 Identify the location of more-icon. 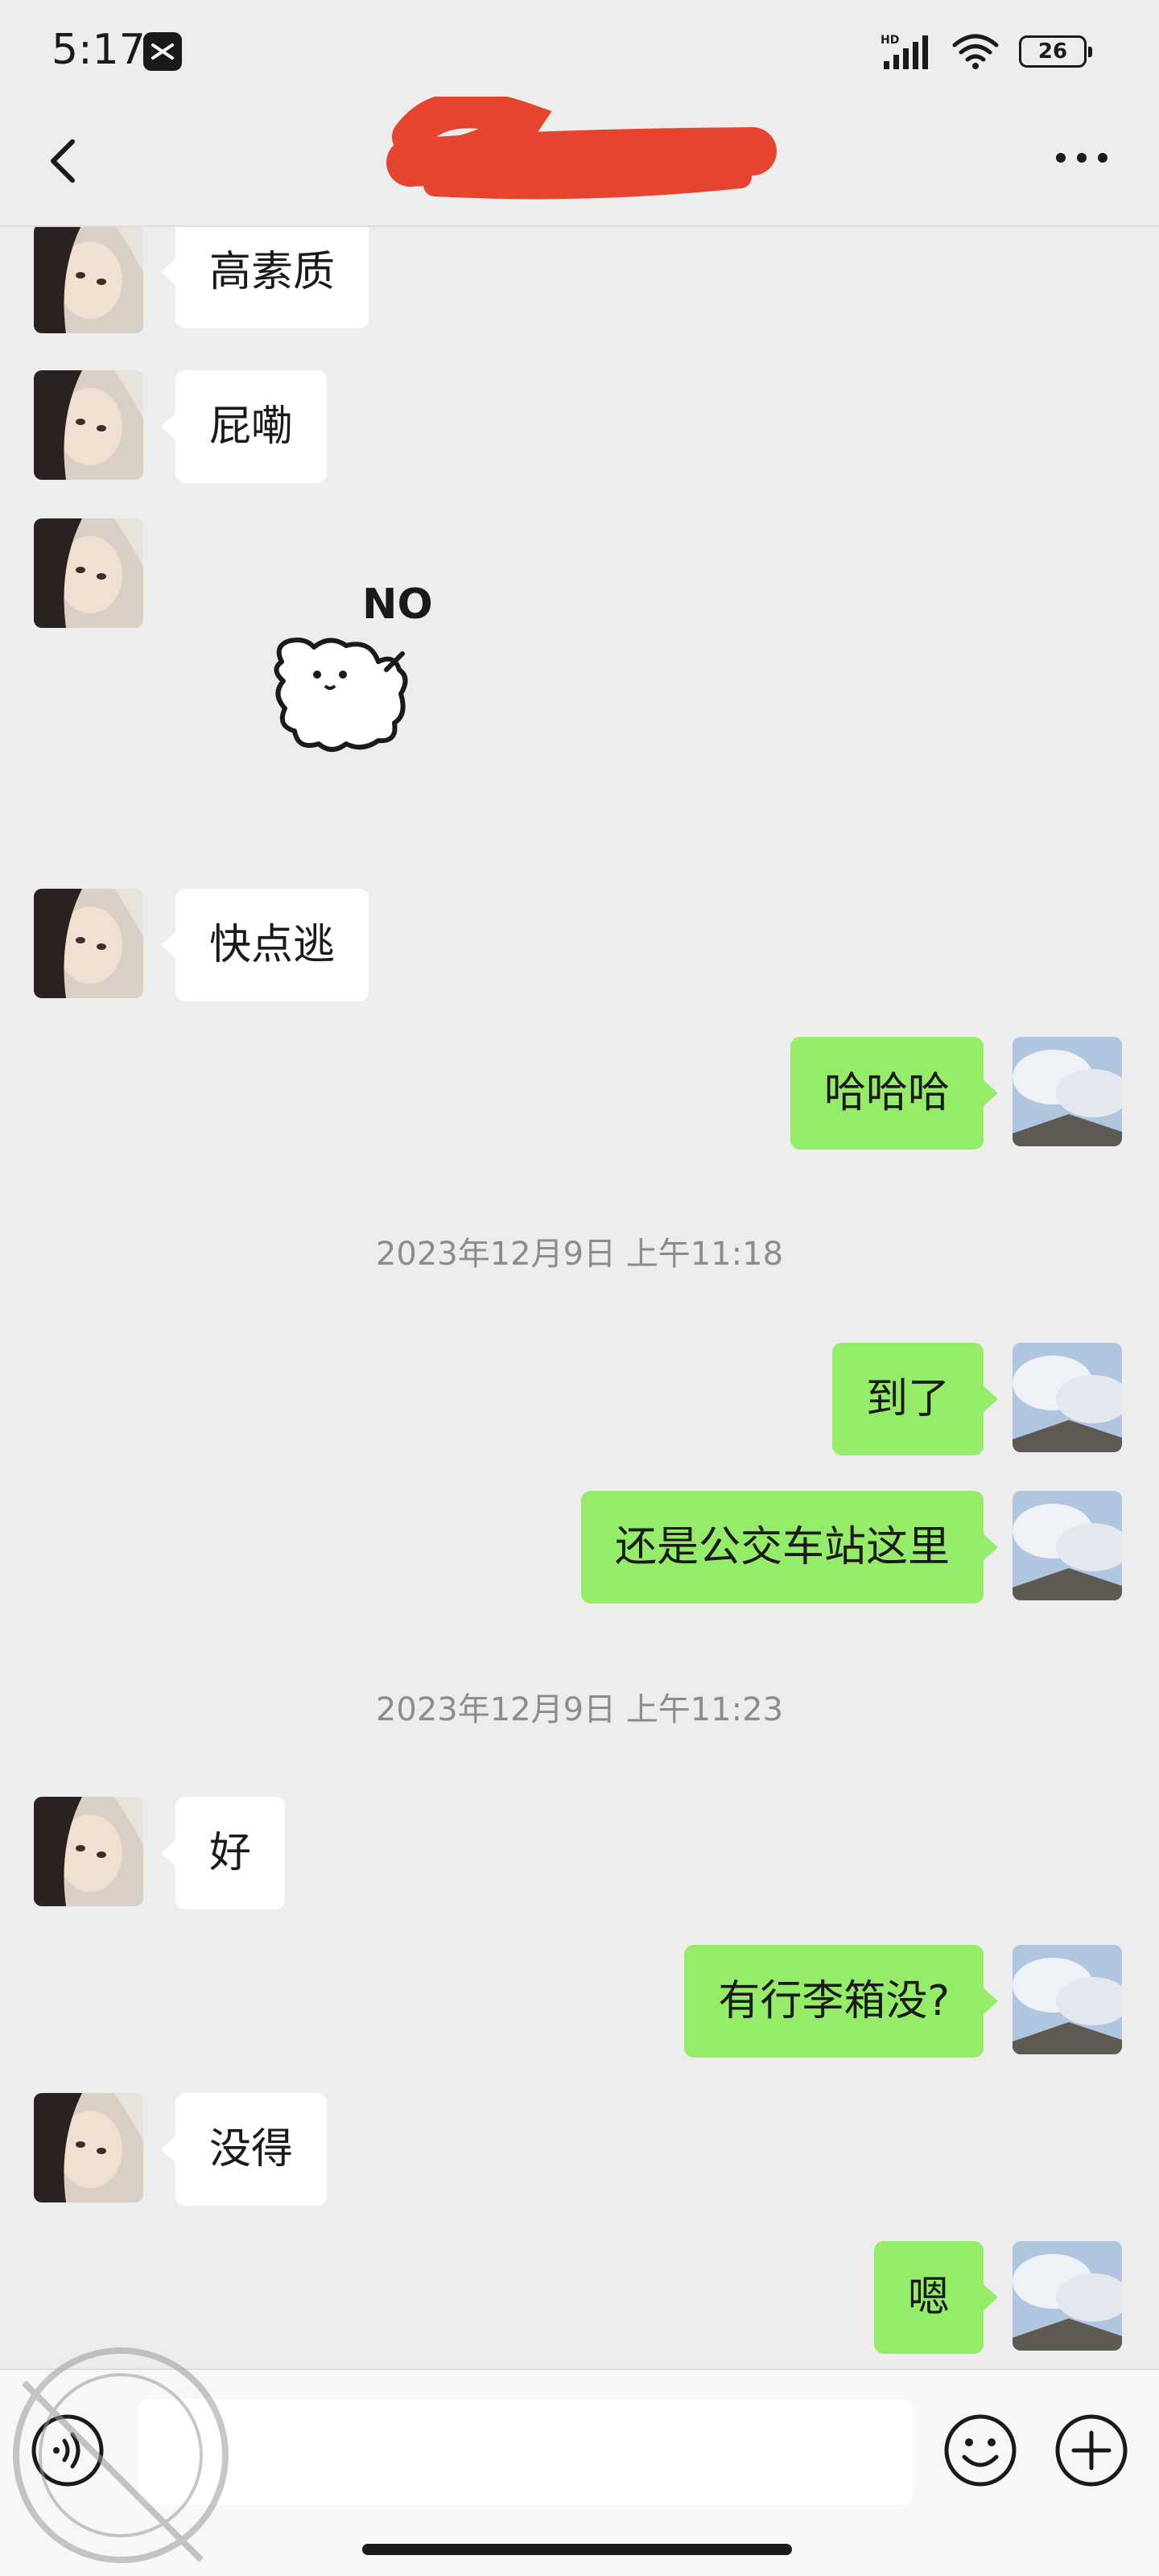
(1082, 158).